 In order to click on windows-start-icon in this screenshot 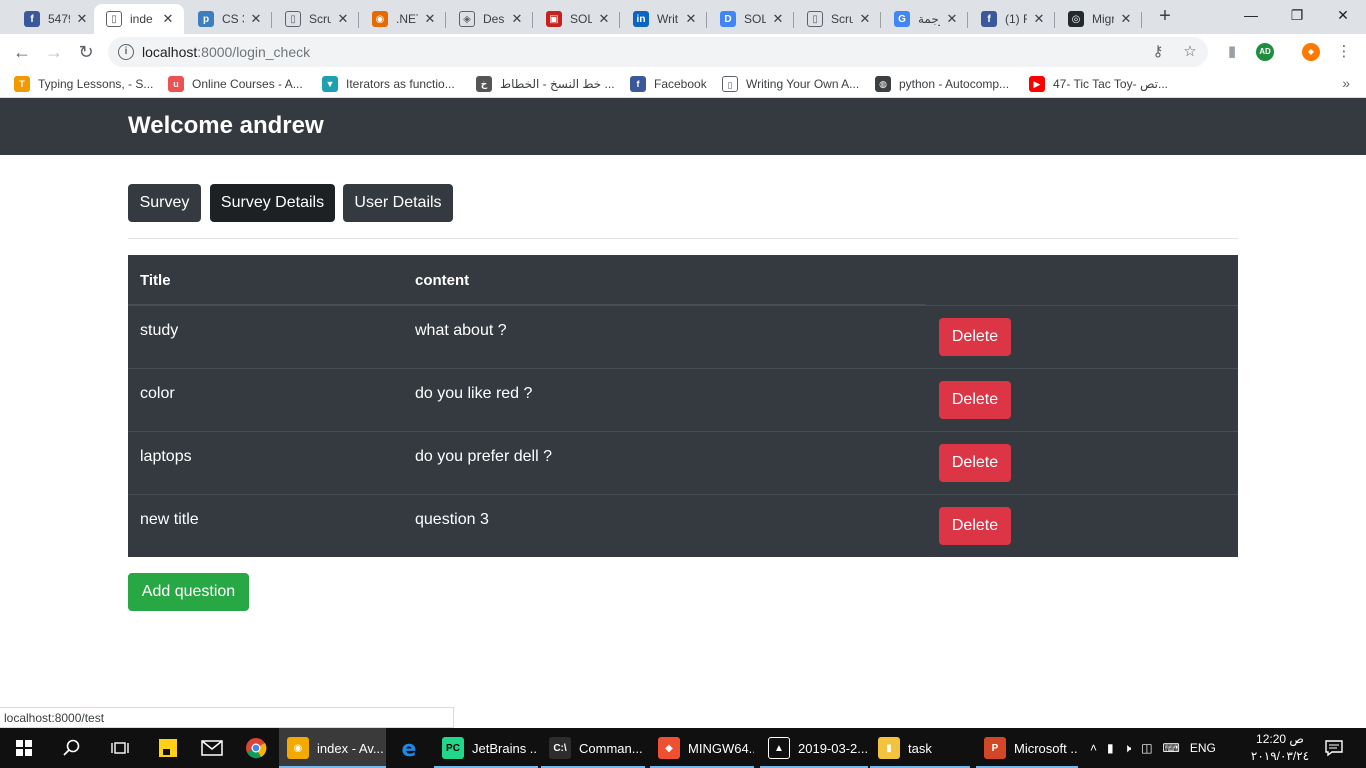, I will do `click(24, 748)`.